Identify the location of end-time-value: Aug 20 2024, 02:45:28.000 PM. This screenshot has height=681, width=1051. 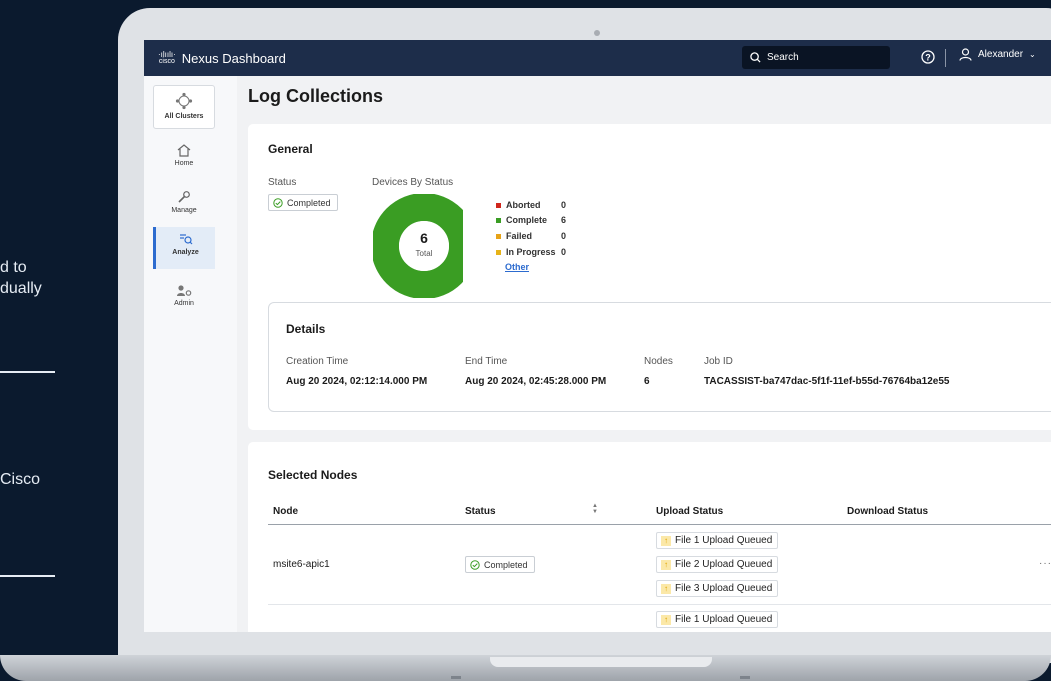
(536, 381).